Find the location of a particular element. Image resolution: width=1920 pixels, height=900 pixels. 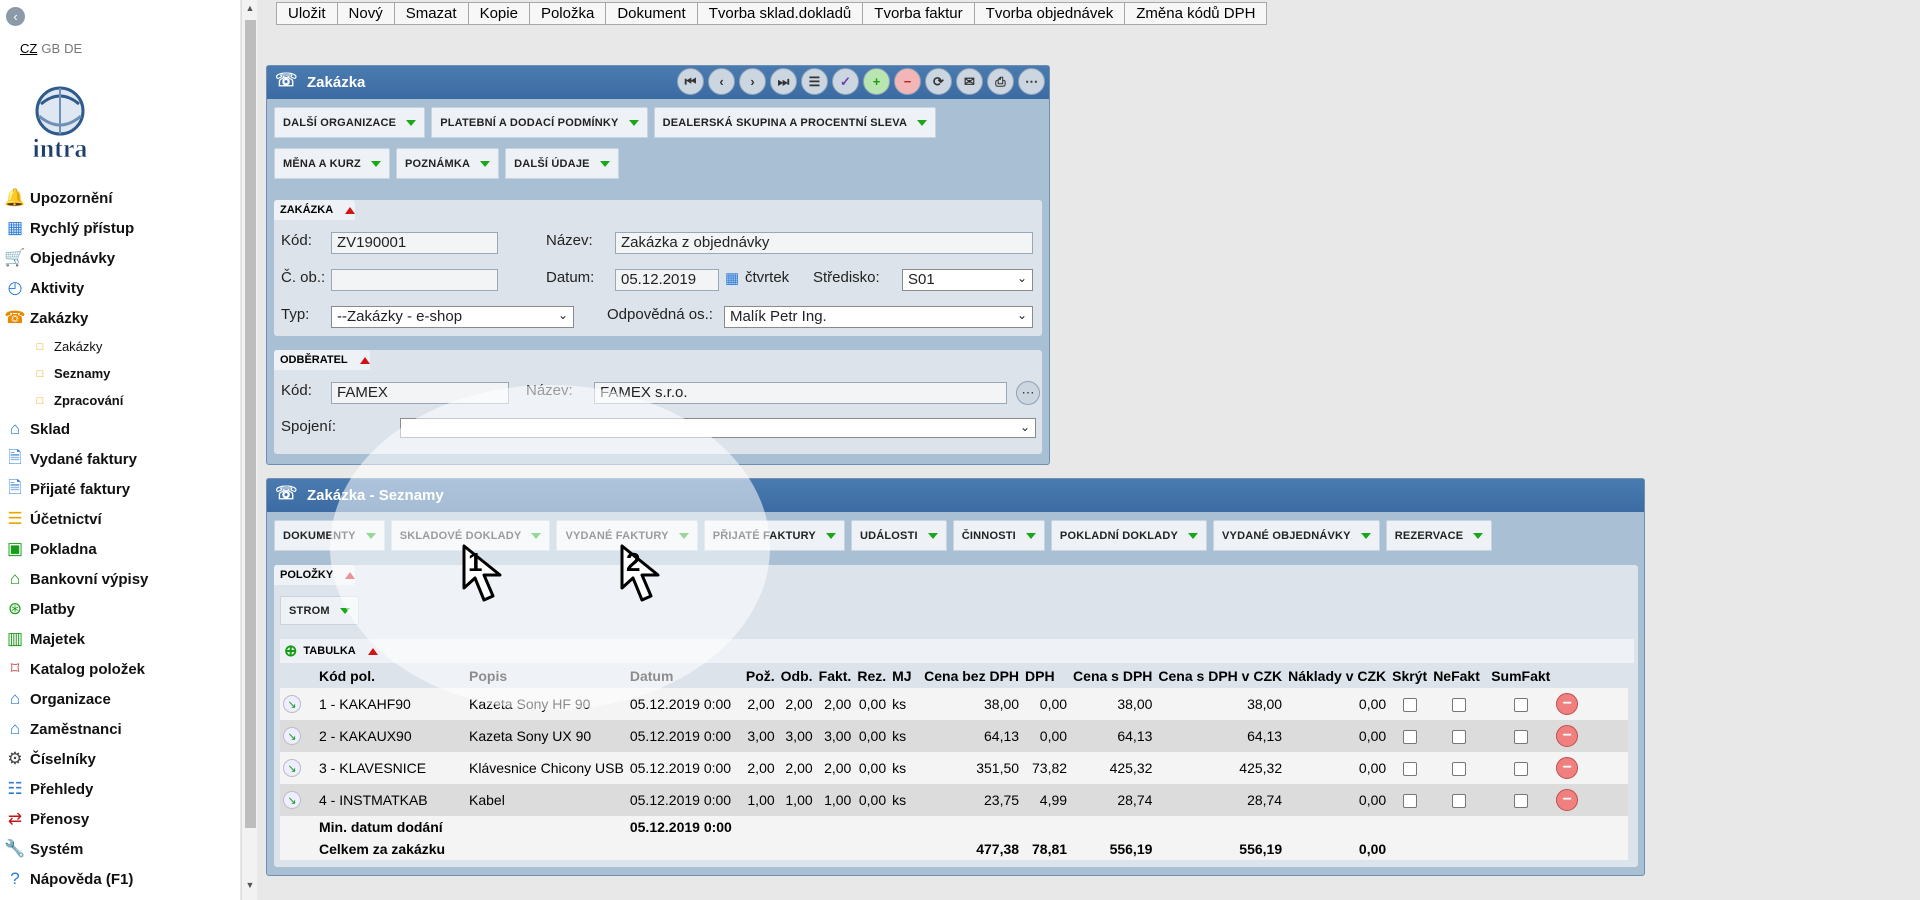

sidebar-item-12: ▣ Pokladna is located at coordinates (74, 549).